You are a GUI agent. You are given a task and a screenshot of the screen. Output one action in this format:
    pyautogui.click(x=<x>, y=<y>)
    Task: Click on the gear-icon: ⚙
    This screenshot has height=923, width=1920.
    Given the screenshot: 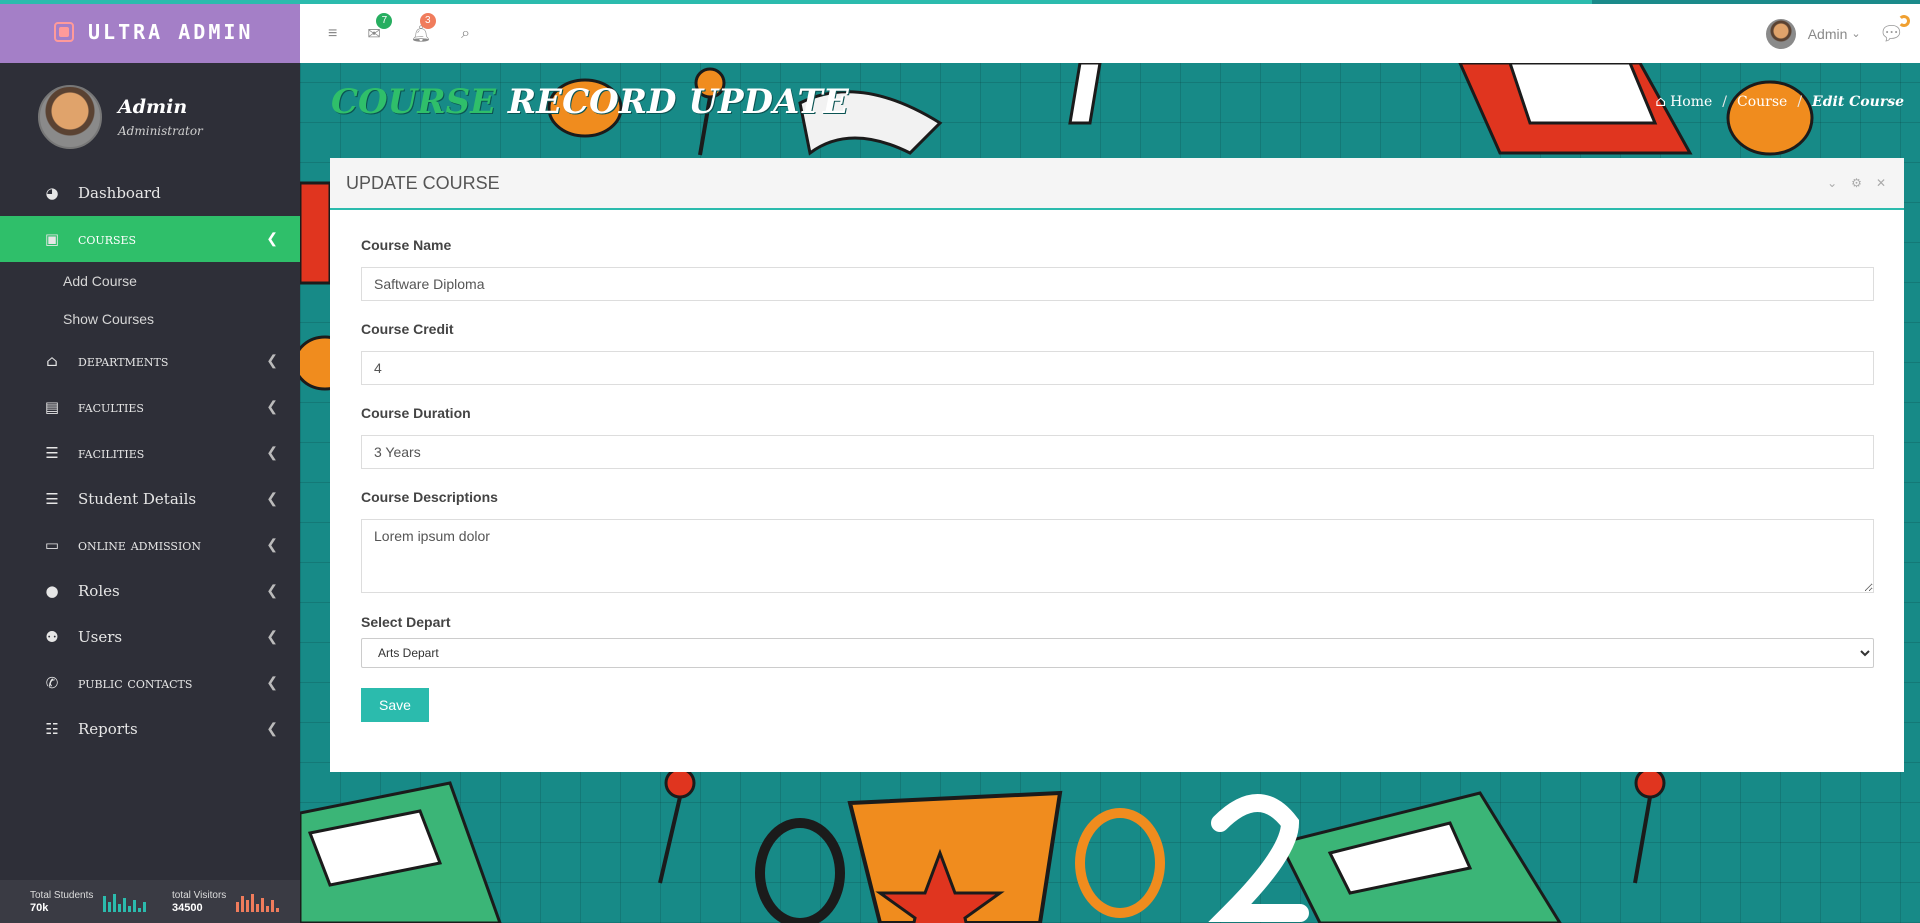 What is the action you would take?
    pyautogui.click(x=1856, y=183)
    